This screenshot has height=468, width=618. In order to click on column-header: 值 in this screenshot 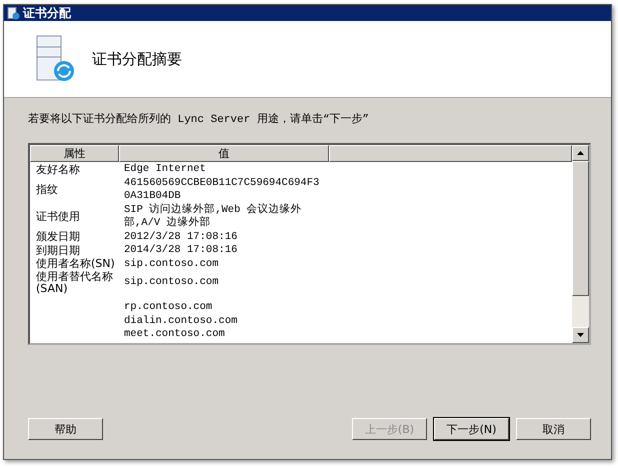, I will do `click(224, 153)`.